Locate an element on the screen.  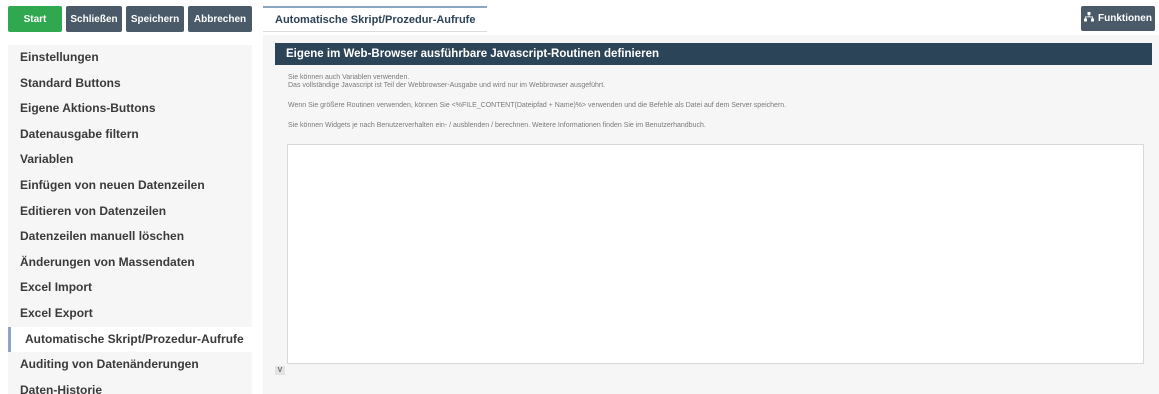
menu-item-datenausgabe-filtern: Datenausgabe filtern is located at coordinates (130, 134).